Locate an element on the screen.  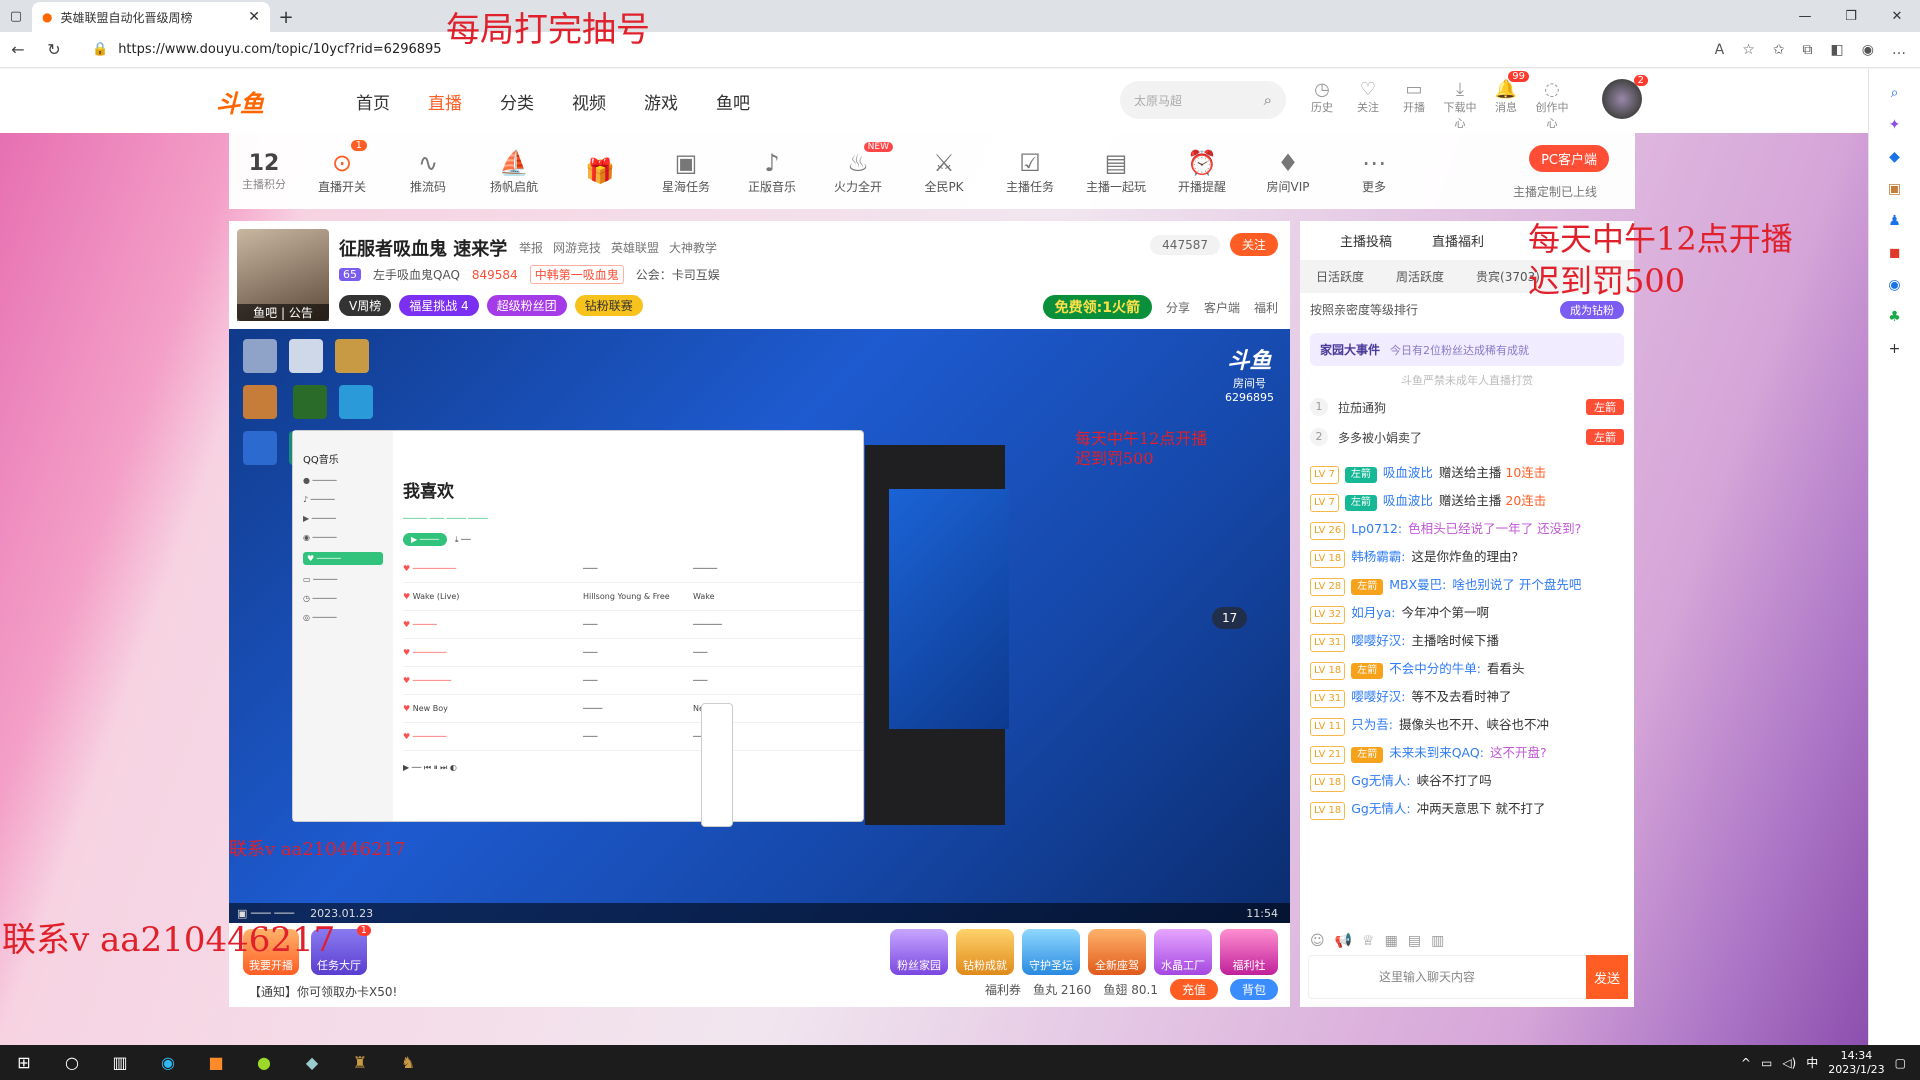
room-vip-button: ♦ 房间VIP is located at coordinates (1288, 171).